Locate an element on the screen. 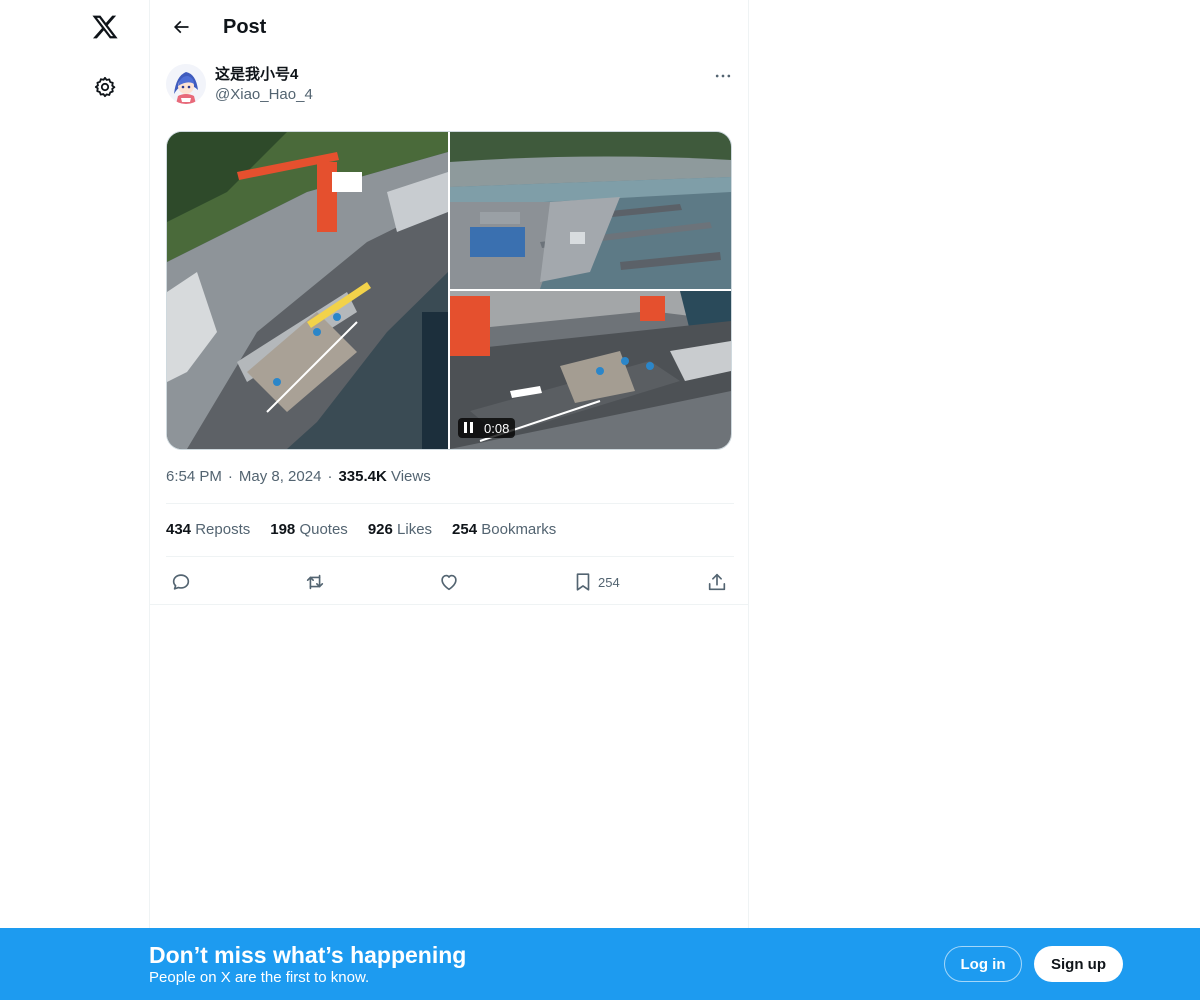 This screenshot has width=1200, height=1000. author-names: 这是我小号4 @Xiao_Hao_4 is located at coordinates (264, 86).